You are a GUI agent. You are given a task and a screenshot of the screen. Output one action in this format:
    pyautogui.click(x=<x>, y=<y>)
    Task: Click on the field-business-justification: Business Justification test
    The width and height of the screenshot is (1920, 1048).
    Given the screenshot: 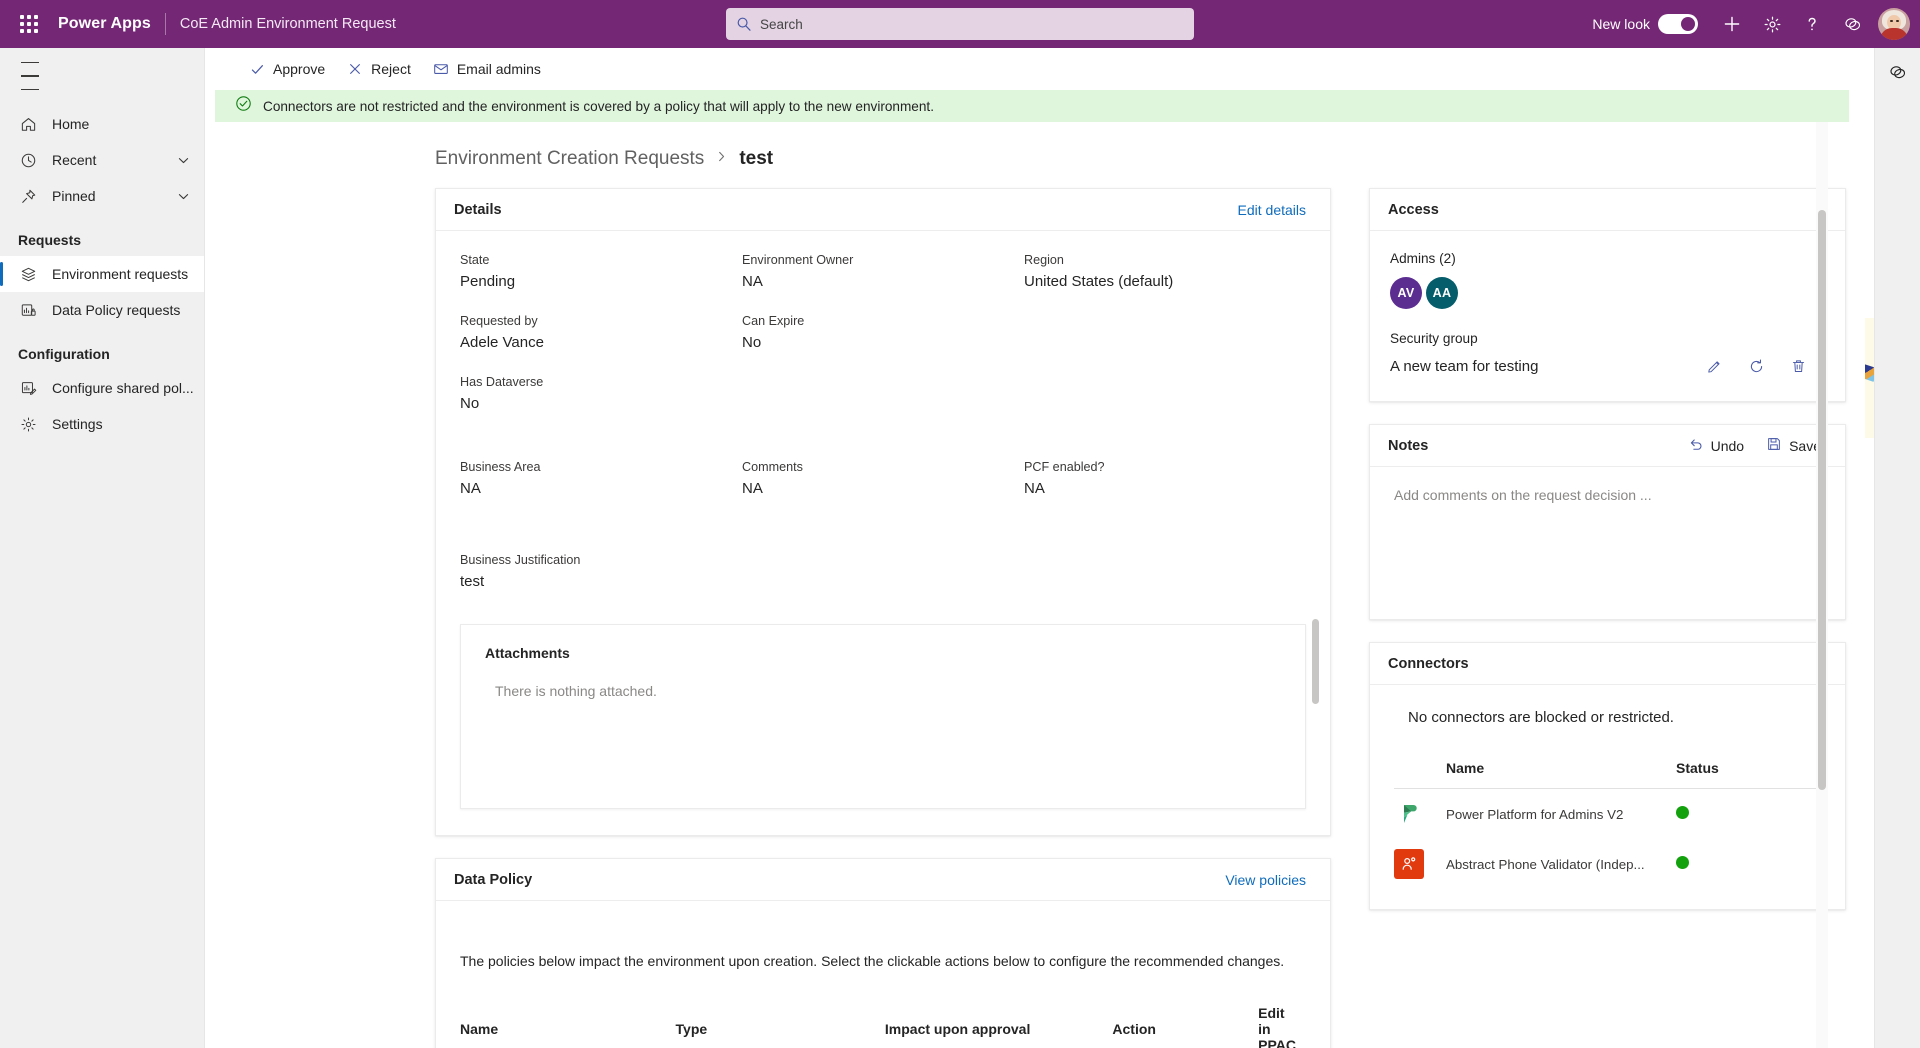 What is the action you would take?
    pyautogui.click(x=601, y=571)
    